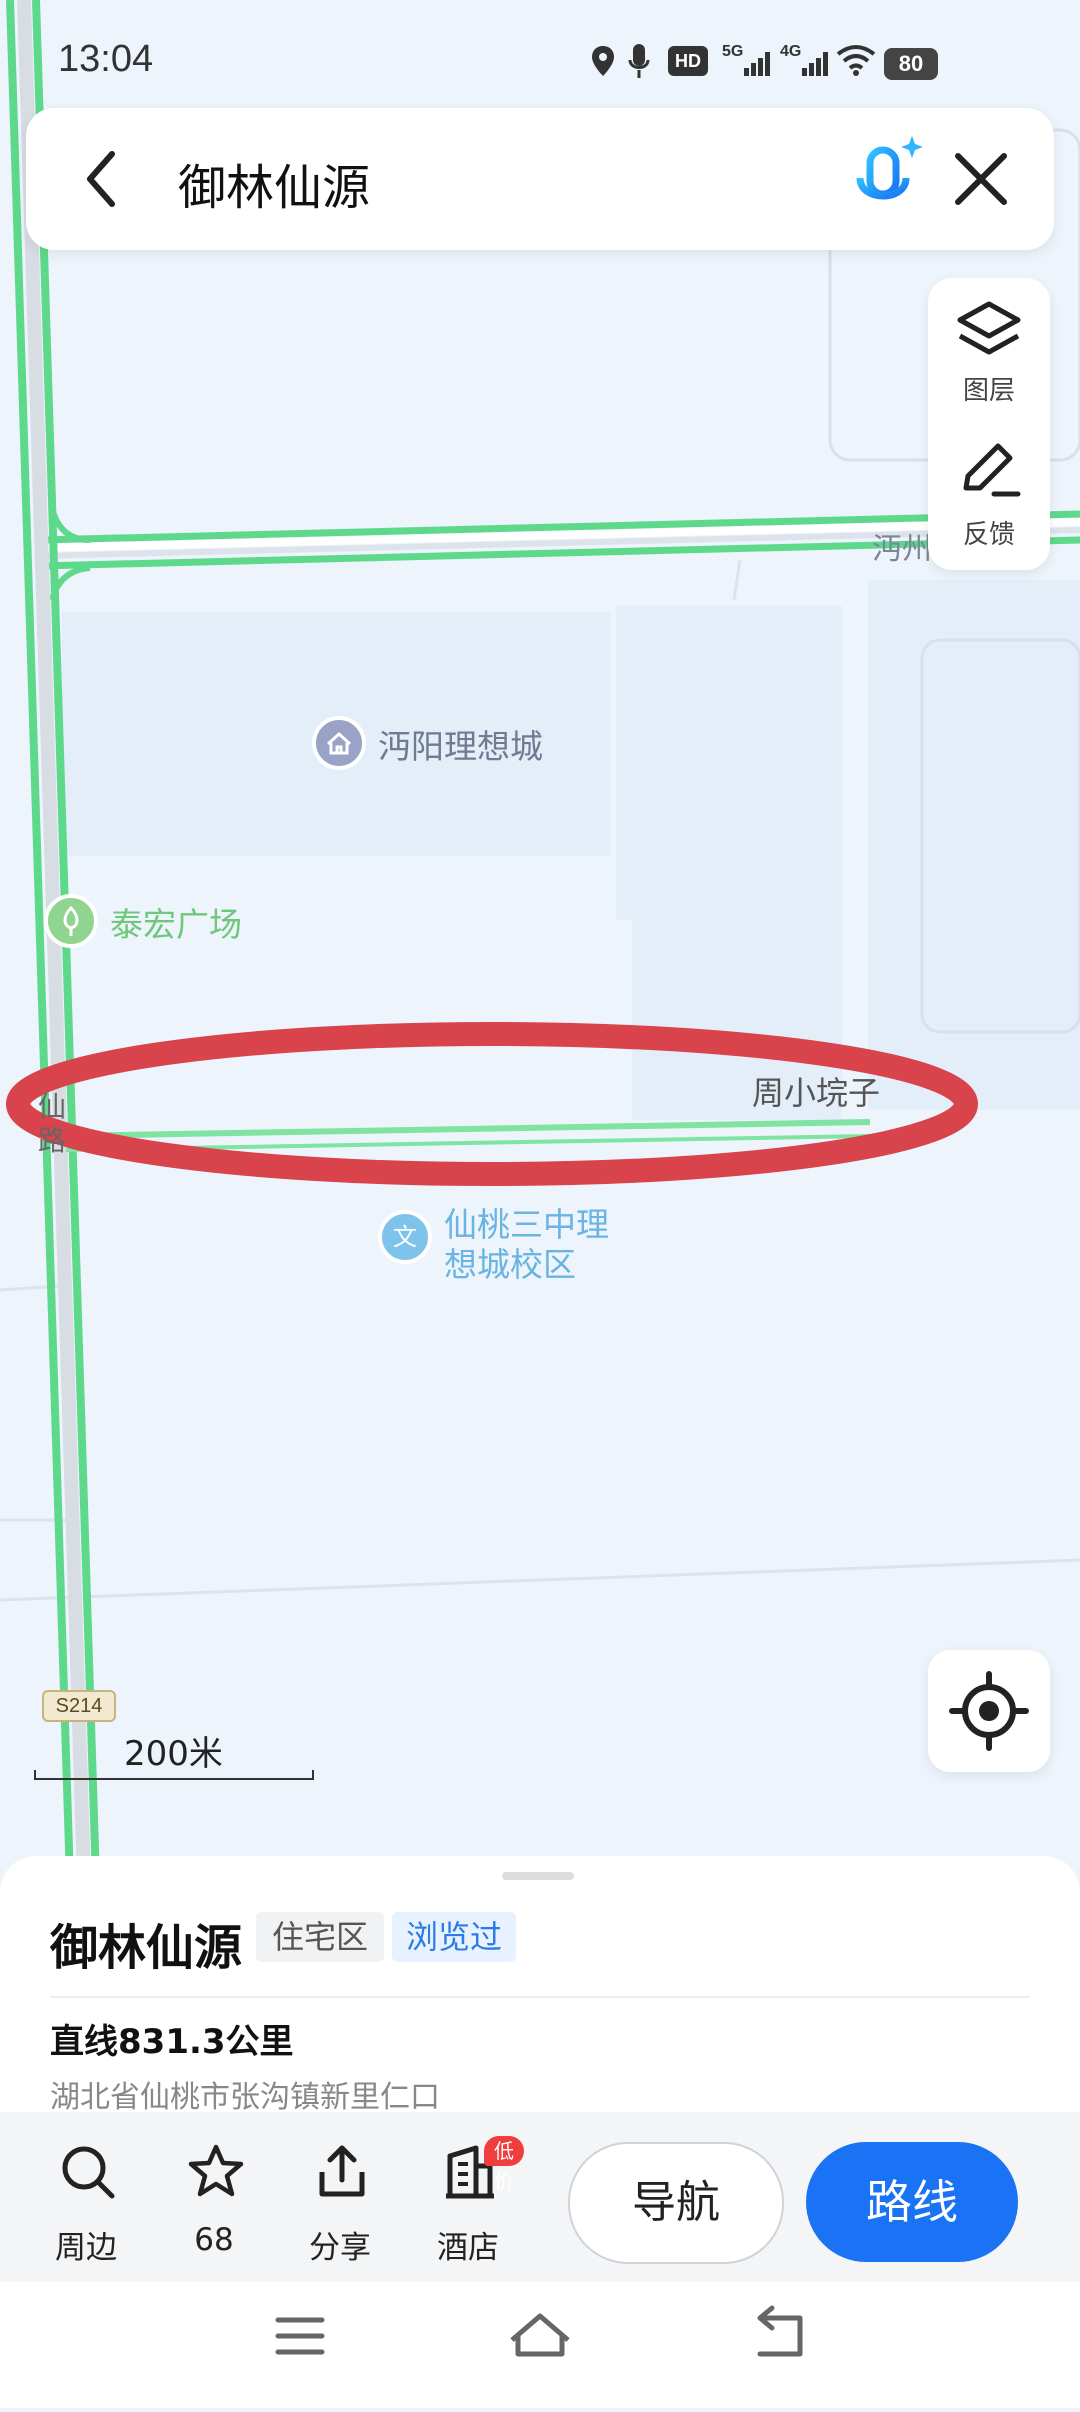 This screenshot has width=1080, height=2412. What do you see at coordinates (639, 63) in the screenshot?
I see `microphone-status-icon` at bounding box center [639, 63].